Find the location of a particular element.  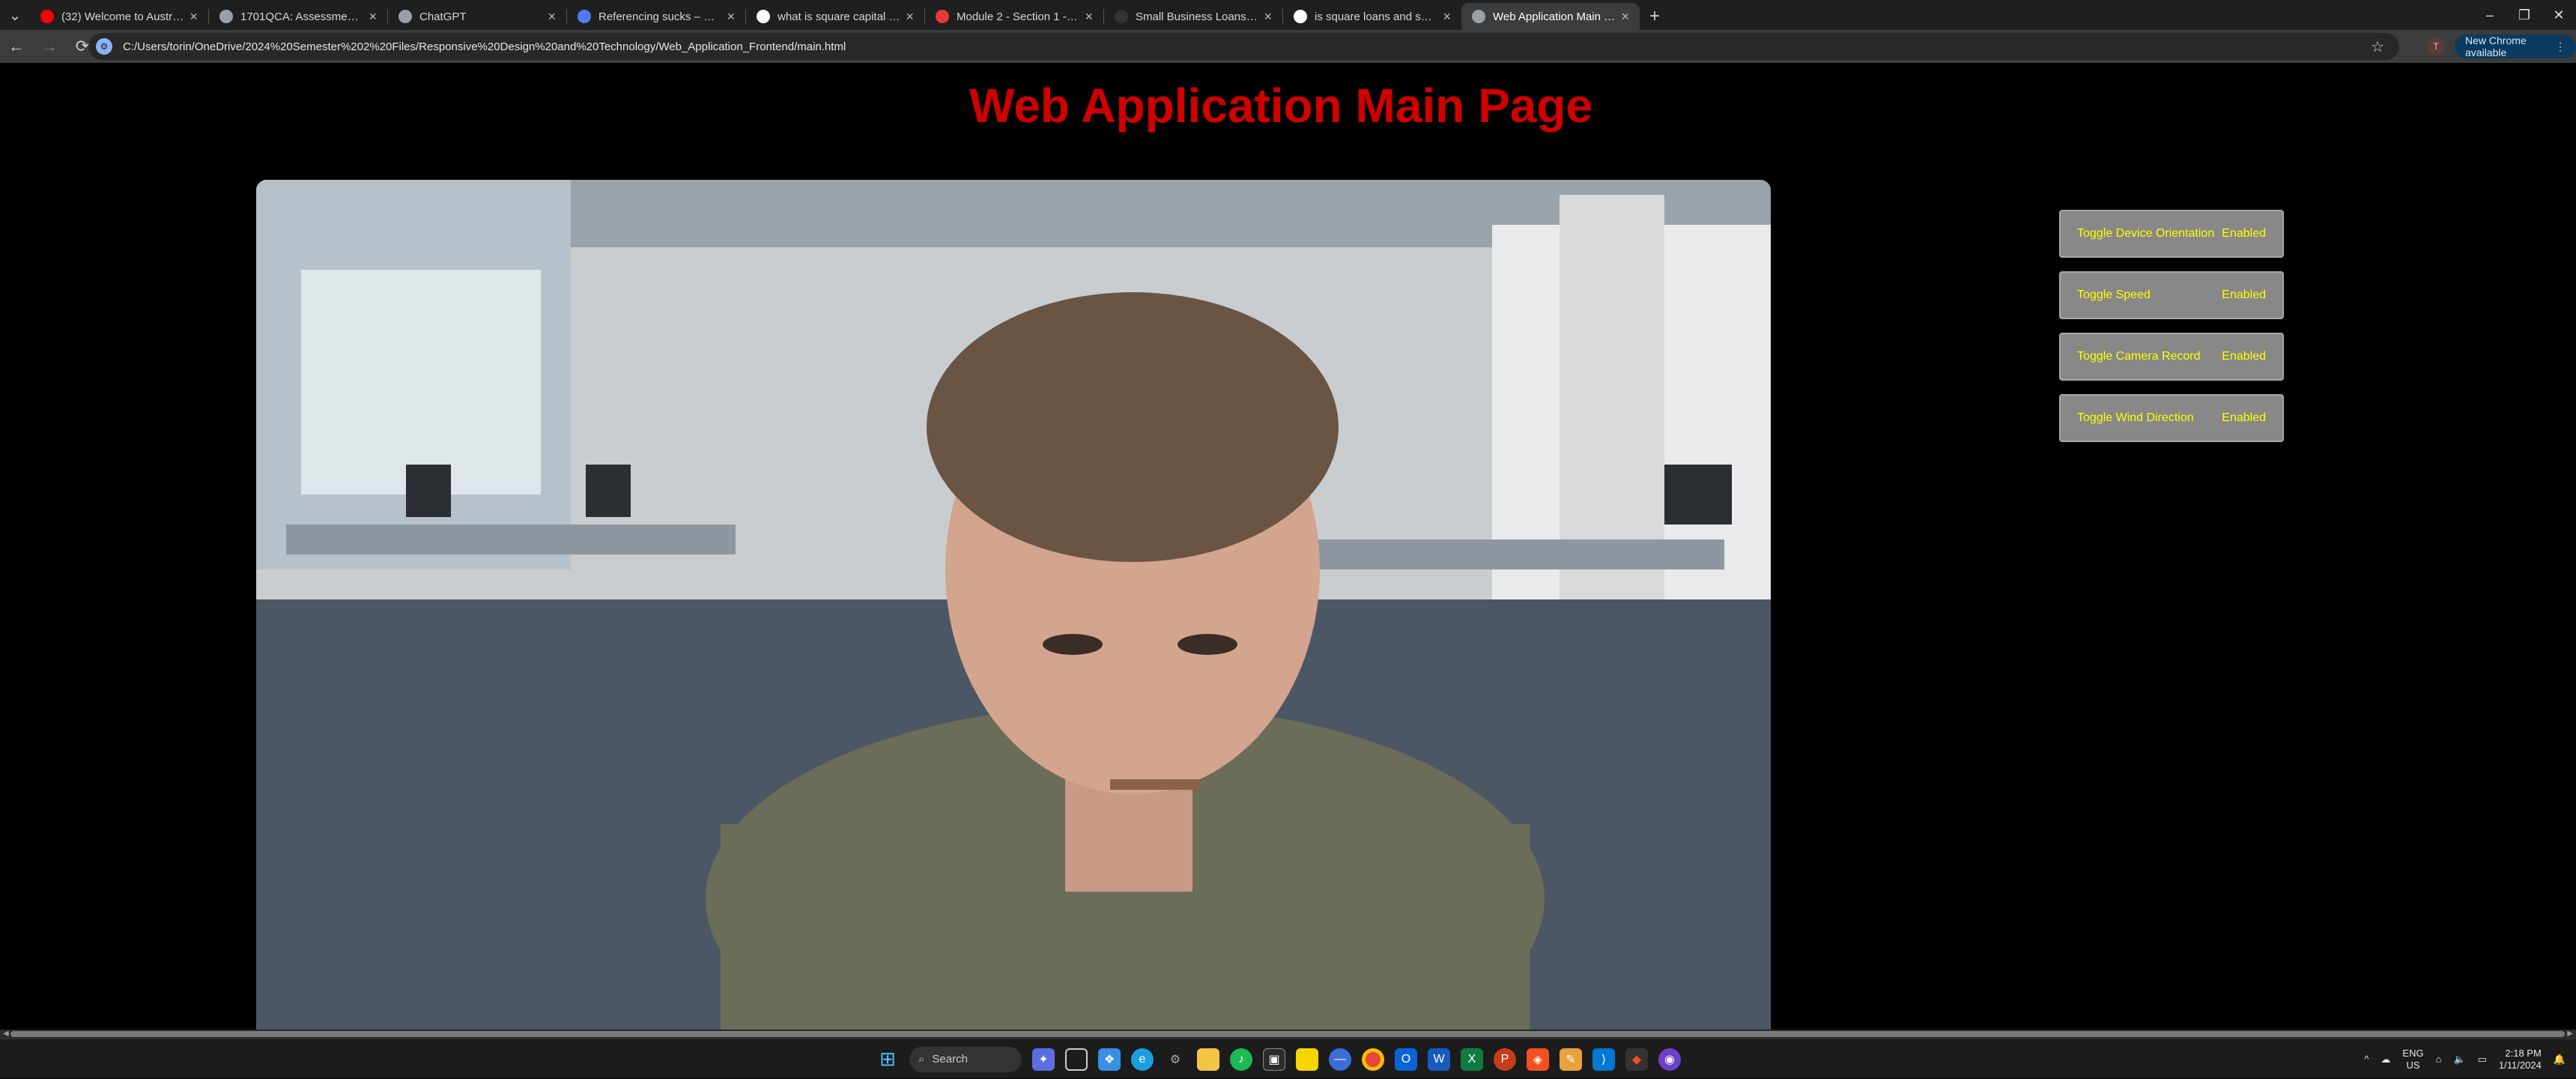

browser-tab: (32) Welcome to Australia's M... × is located at coordinates (119, 16).